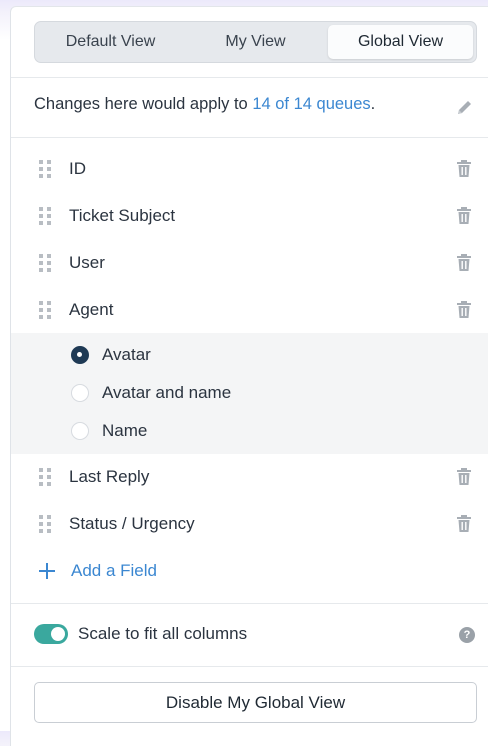 The height and width of the screenshot is (746, 488). Describe the element at coordinates (163, 633) in the screenshot. I see `scale-to-fit-label: Scale to fit all columns` at that location.